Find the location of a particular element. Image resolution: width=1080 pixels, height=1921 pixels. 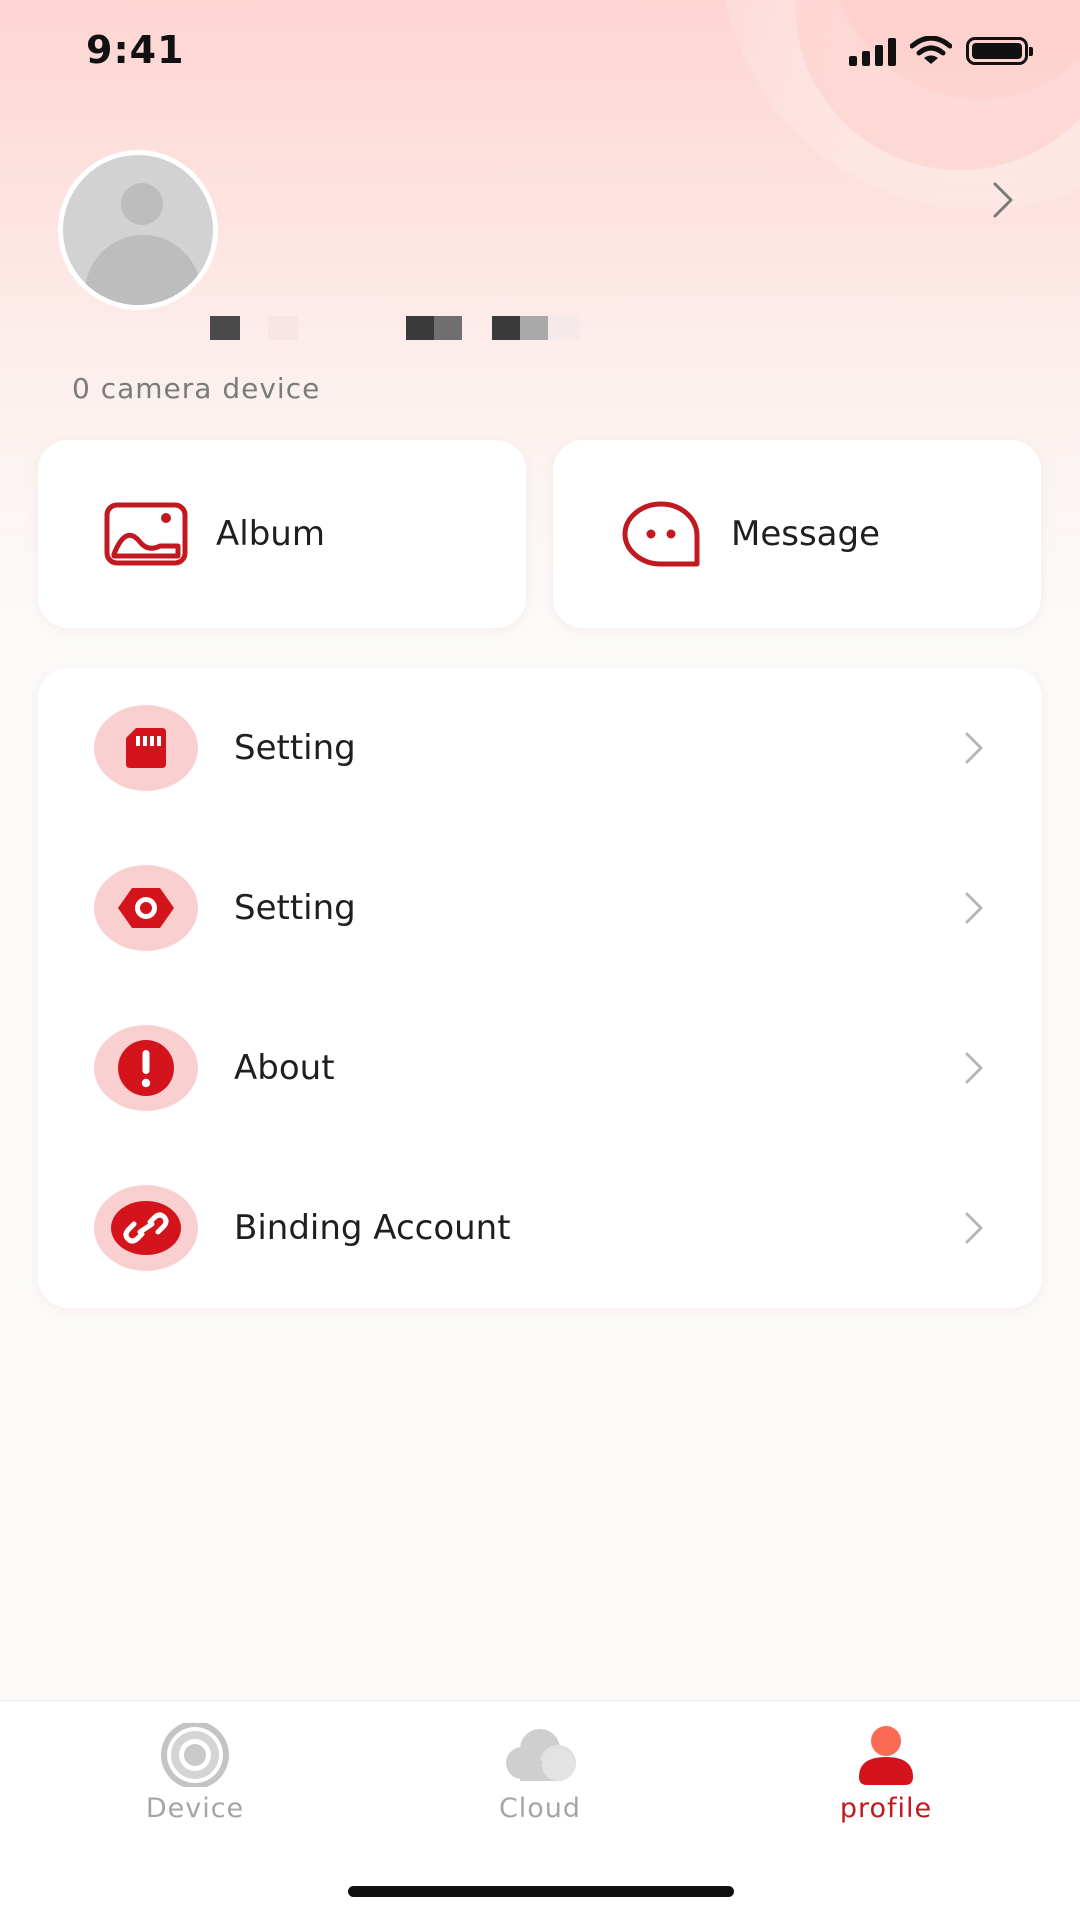

menu-item-label: About is located at coordinates (284, 1068).